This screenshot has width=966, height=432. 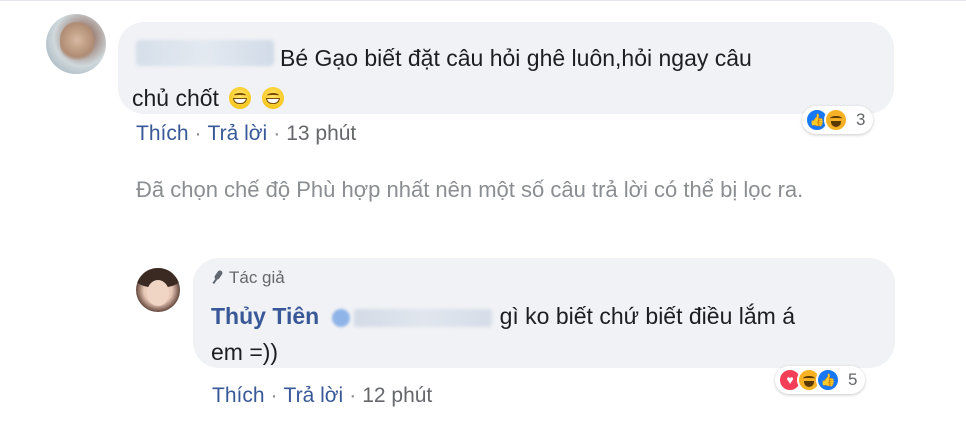 I want to click on avatar-photo, so click(x=77, y=42).